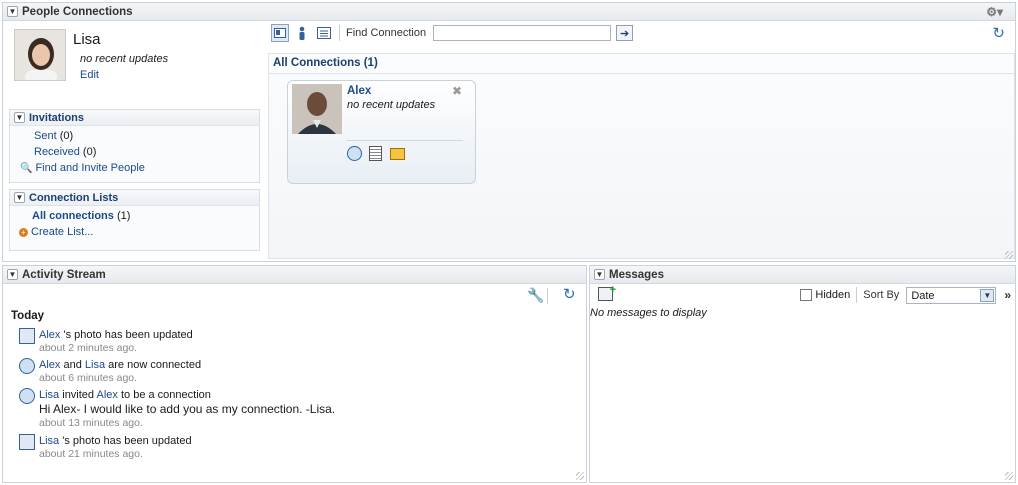 The image size is (1018, 485). What do you see at coordinates (325, 63) in the screenshot?
I see `all-connections-title: All Connections (1)` at bounding box center [325, 63].